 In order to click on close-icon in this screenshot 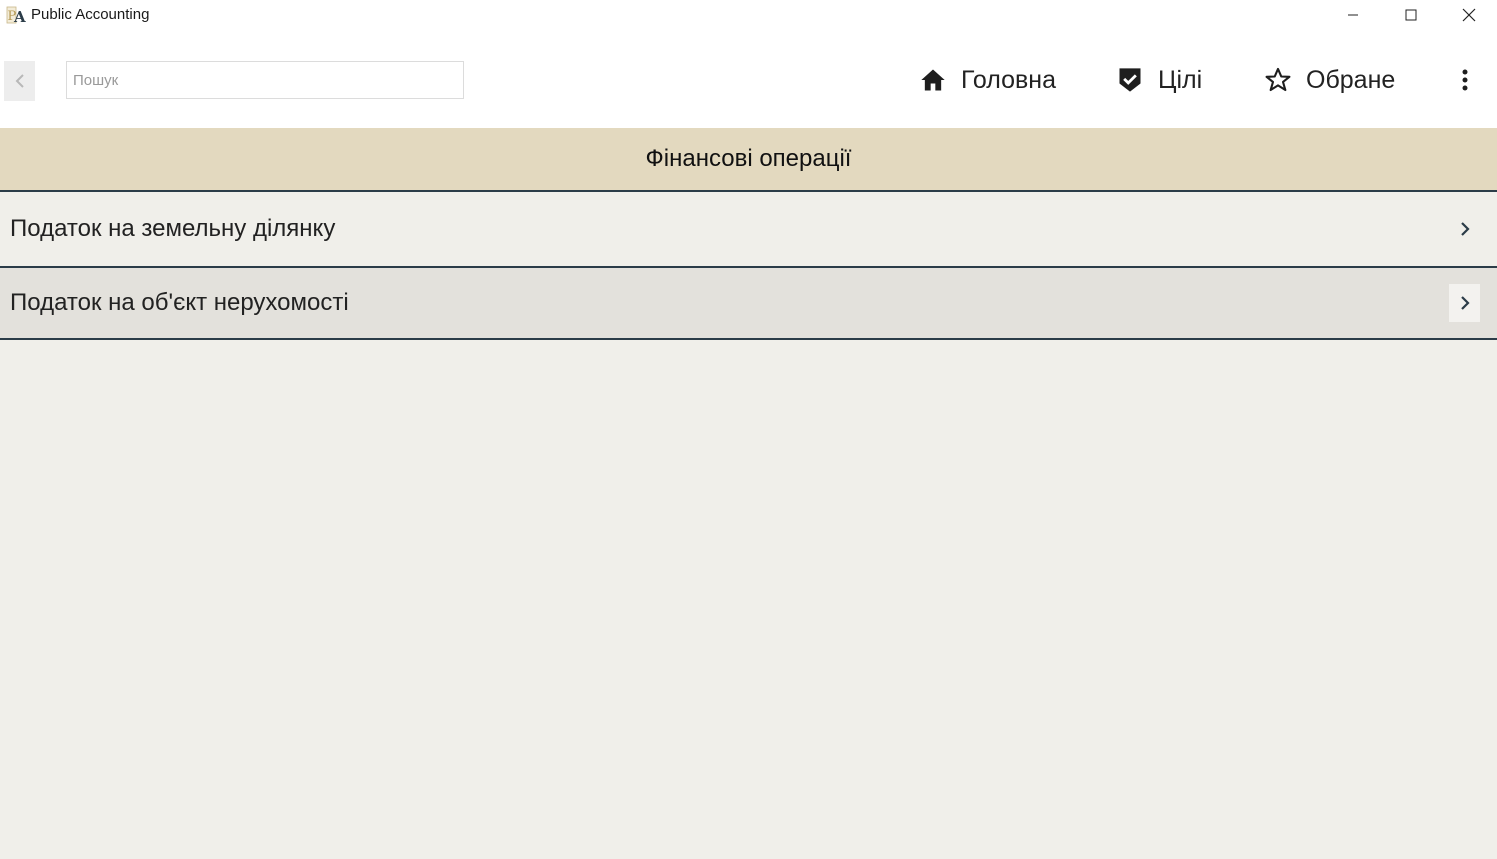, I will do `click(1469, 15)`.